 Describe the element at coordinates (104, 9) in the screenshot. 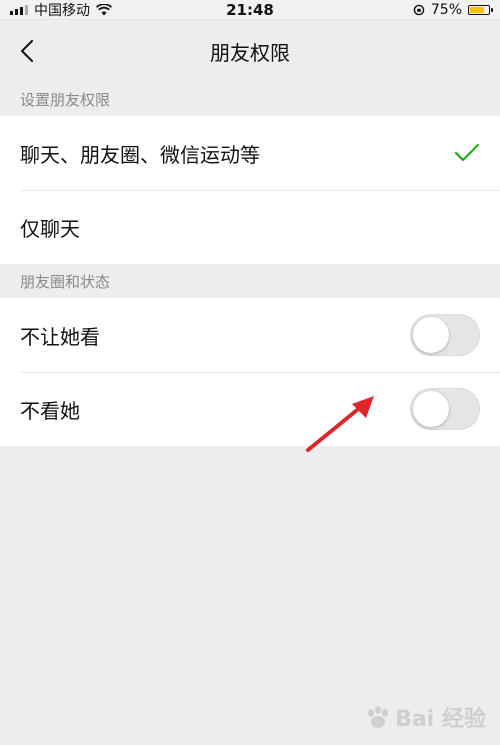

I see `wifi-icon` at that location.